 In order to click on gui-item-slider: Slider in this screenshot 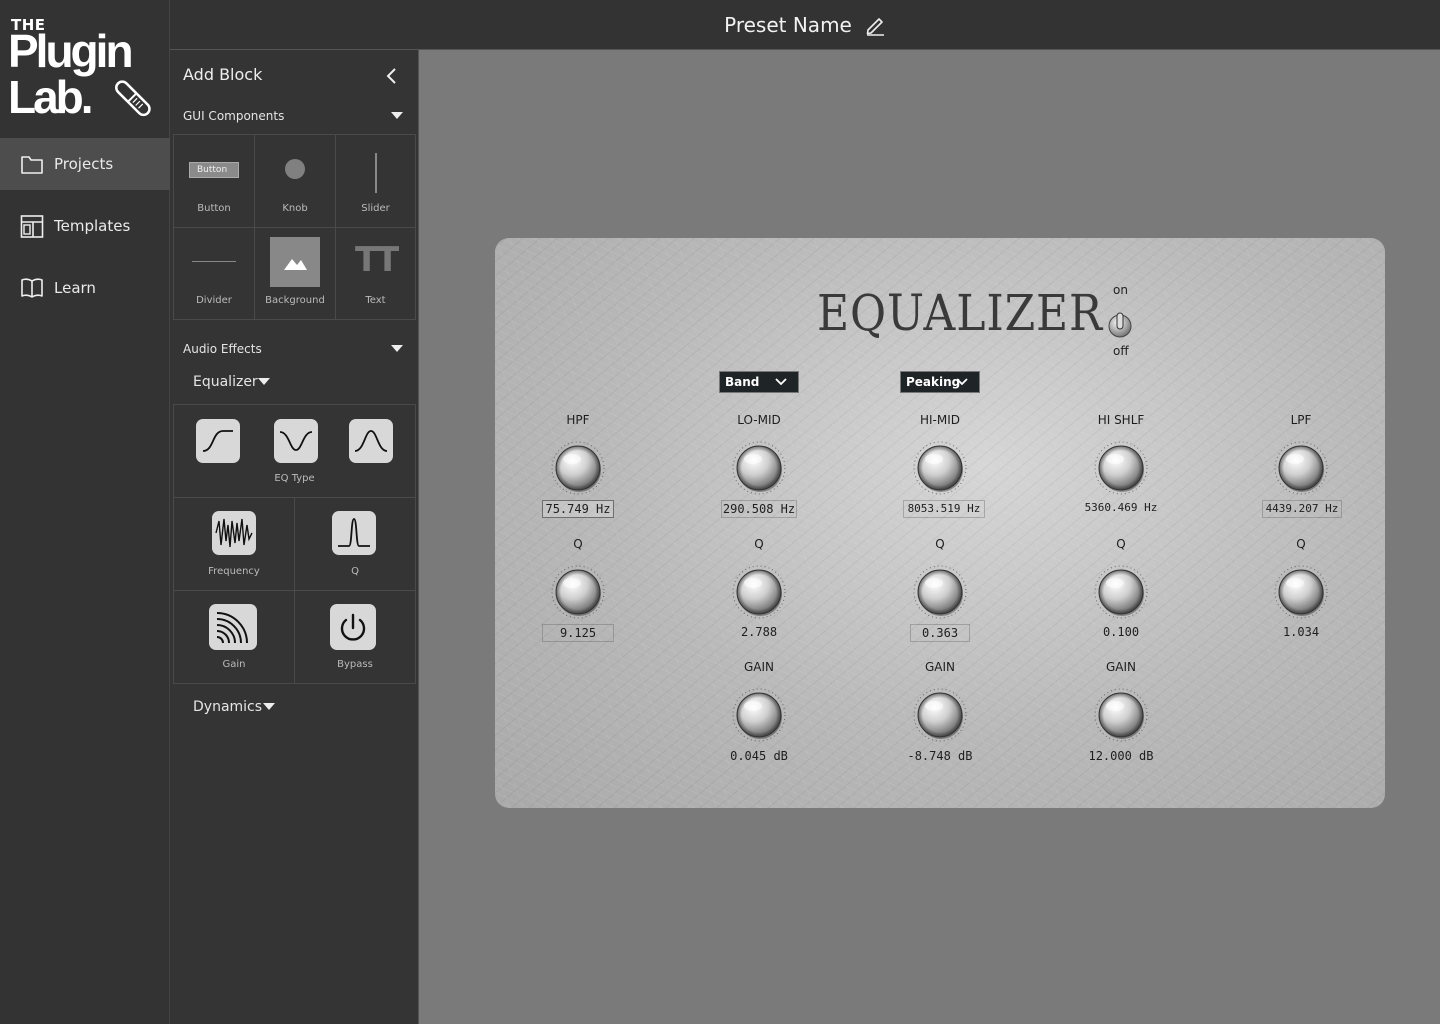, I will do `click(376, 181)`.